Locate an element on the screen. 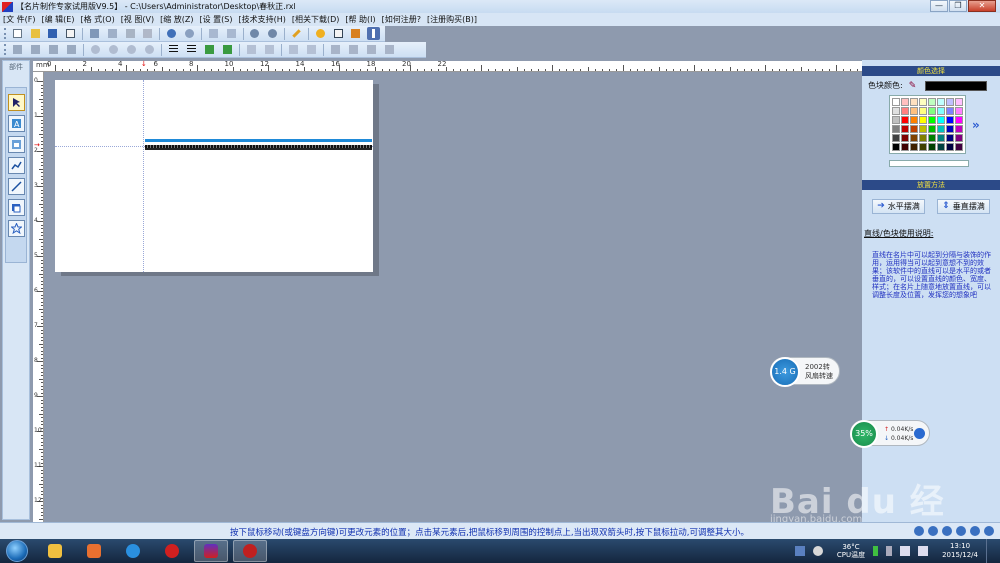 The width and height of the screenshot is (1000, 563). menu-file: [文 件(F) is located at coordinates (19, 19).